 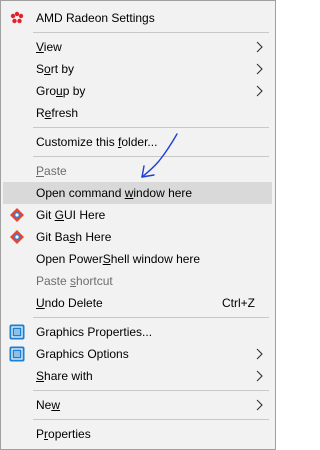 I want to click on menu-item-undo-delete: Undo Delete Ctrl+Z, so click(x=137, y=303).